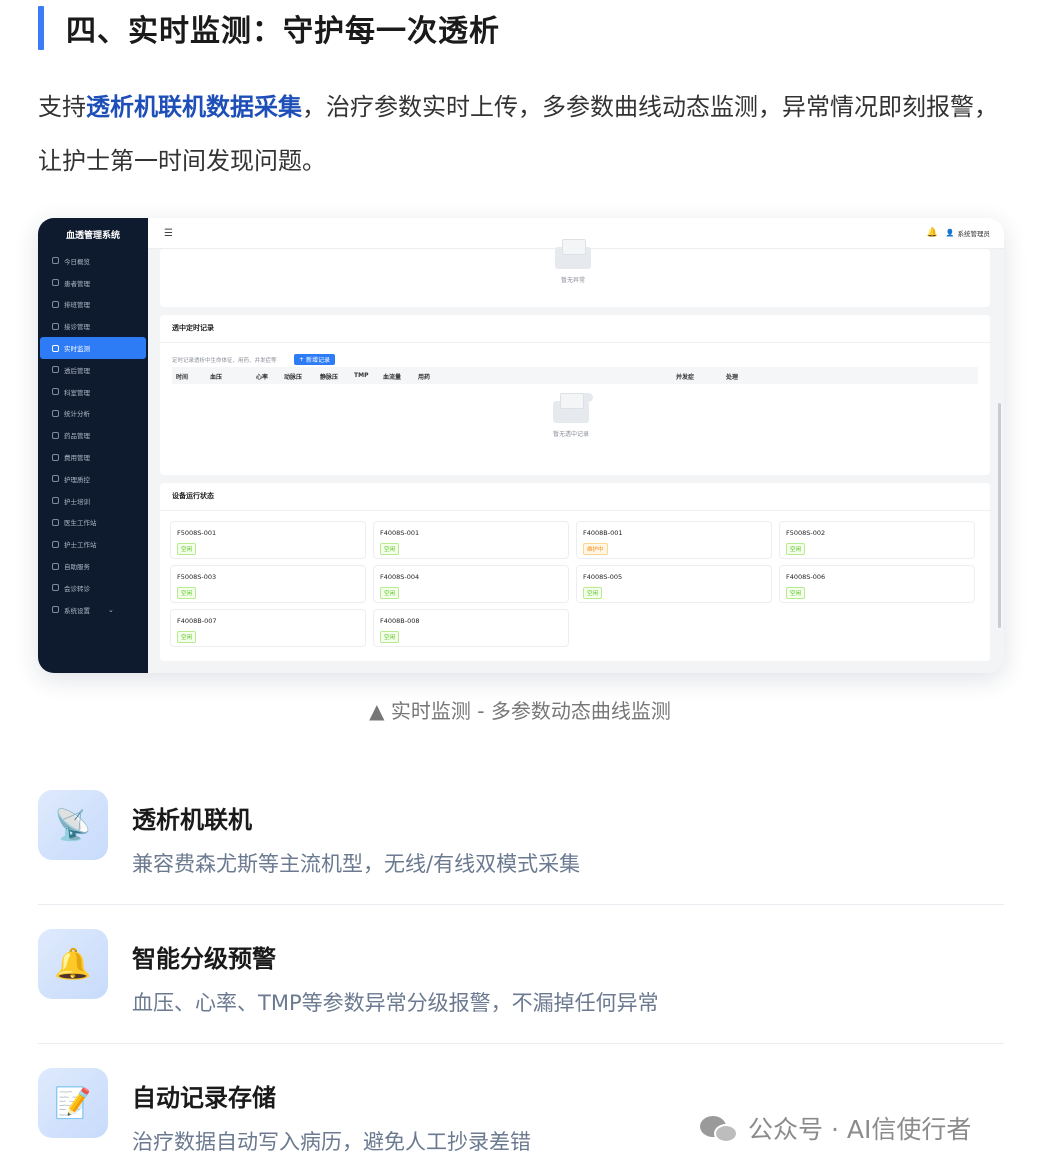 Image resolution: width=1040 pixels, height=1171 pixels. Describe the element at coordinates (400, 533) in the screenshot. I see `device-name: F4008S-001` at that location.